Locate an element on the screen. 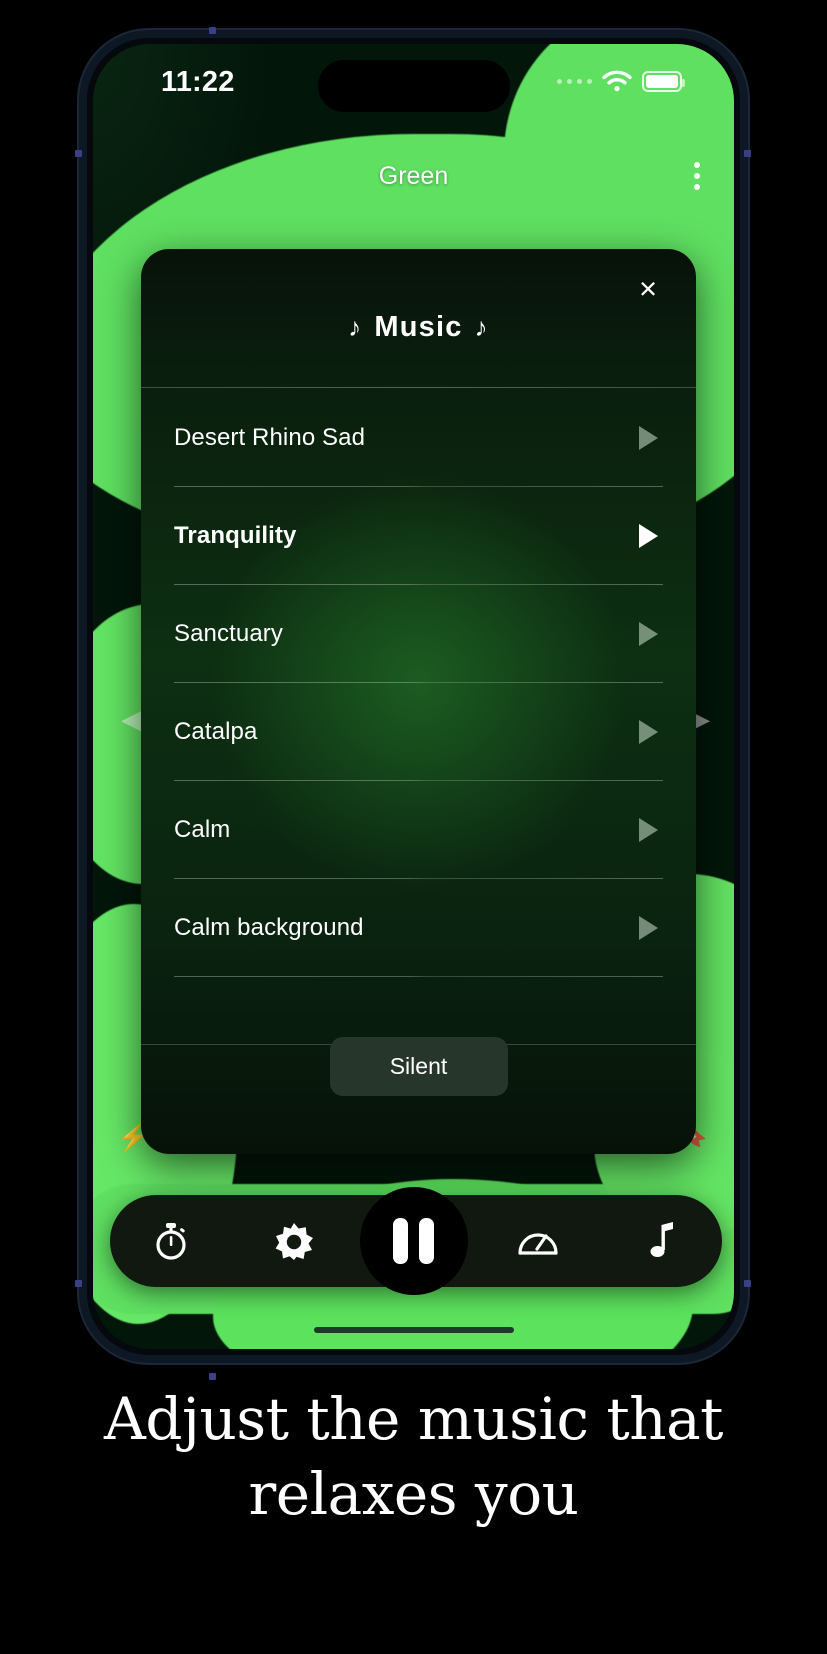  divider is located at coordinates (418, 976).